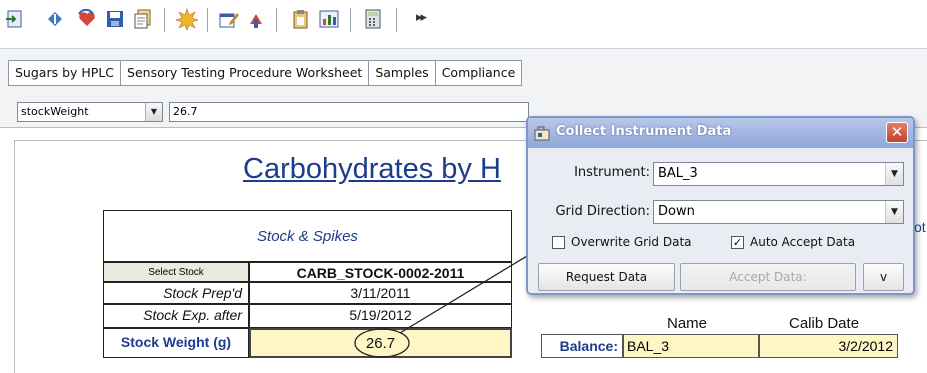  Describe the element at coordinates (606, 277) in the screenshot. I see `request-data-button: Request Data` at that location.